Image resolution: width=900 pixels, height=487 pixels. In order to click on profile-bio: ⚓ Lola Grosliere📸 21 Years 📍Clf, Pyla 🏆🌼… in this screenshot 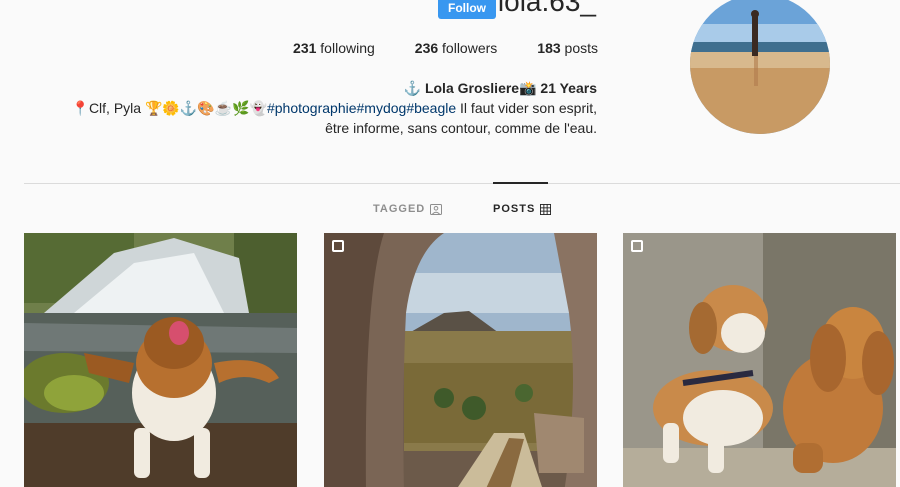, I will do `click(298, 108)`.